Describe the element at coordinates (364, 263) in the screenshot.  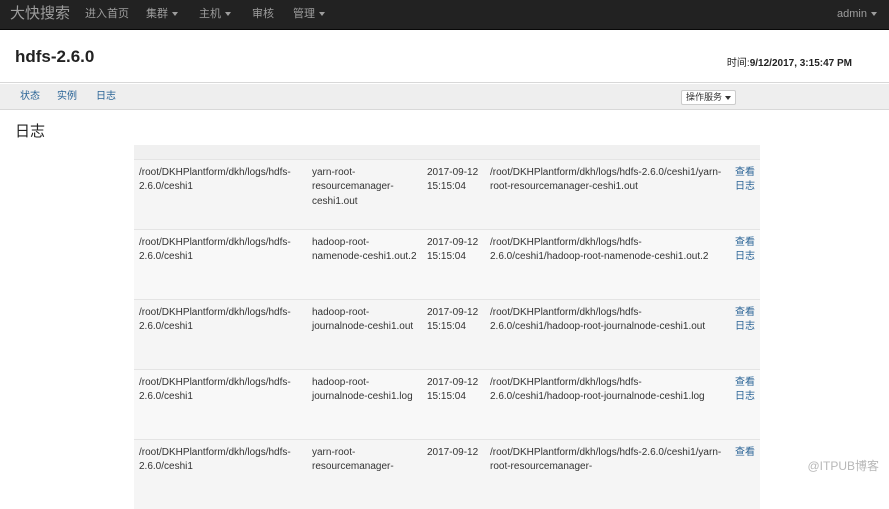
I see `log-file-cell: hadoop-root-namenode-ceshi1.out.2` at that location.